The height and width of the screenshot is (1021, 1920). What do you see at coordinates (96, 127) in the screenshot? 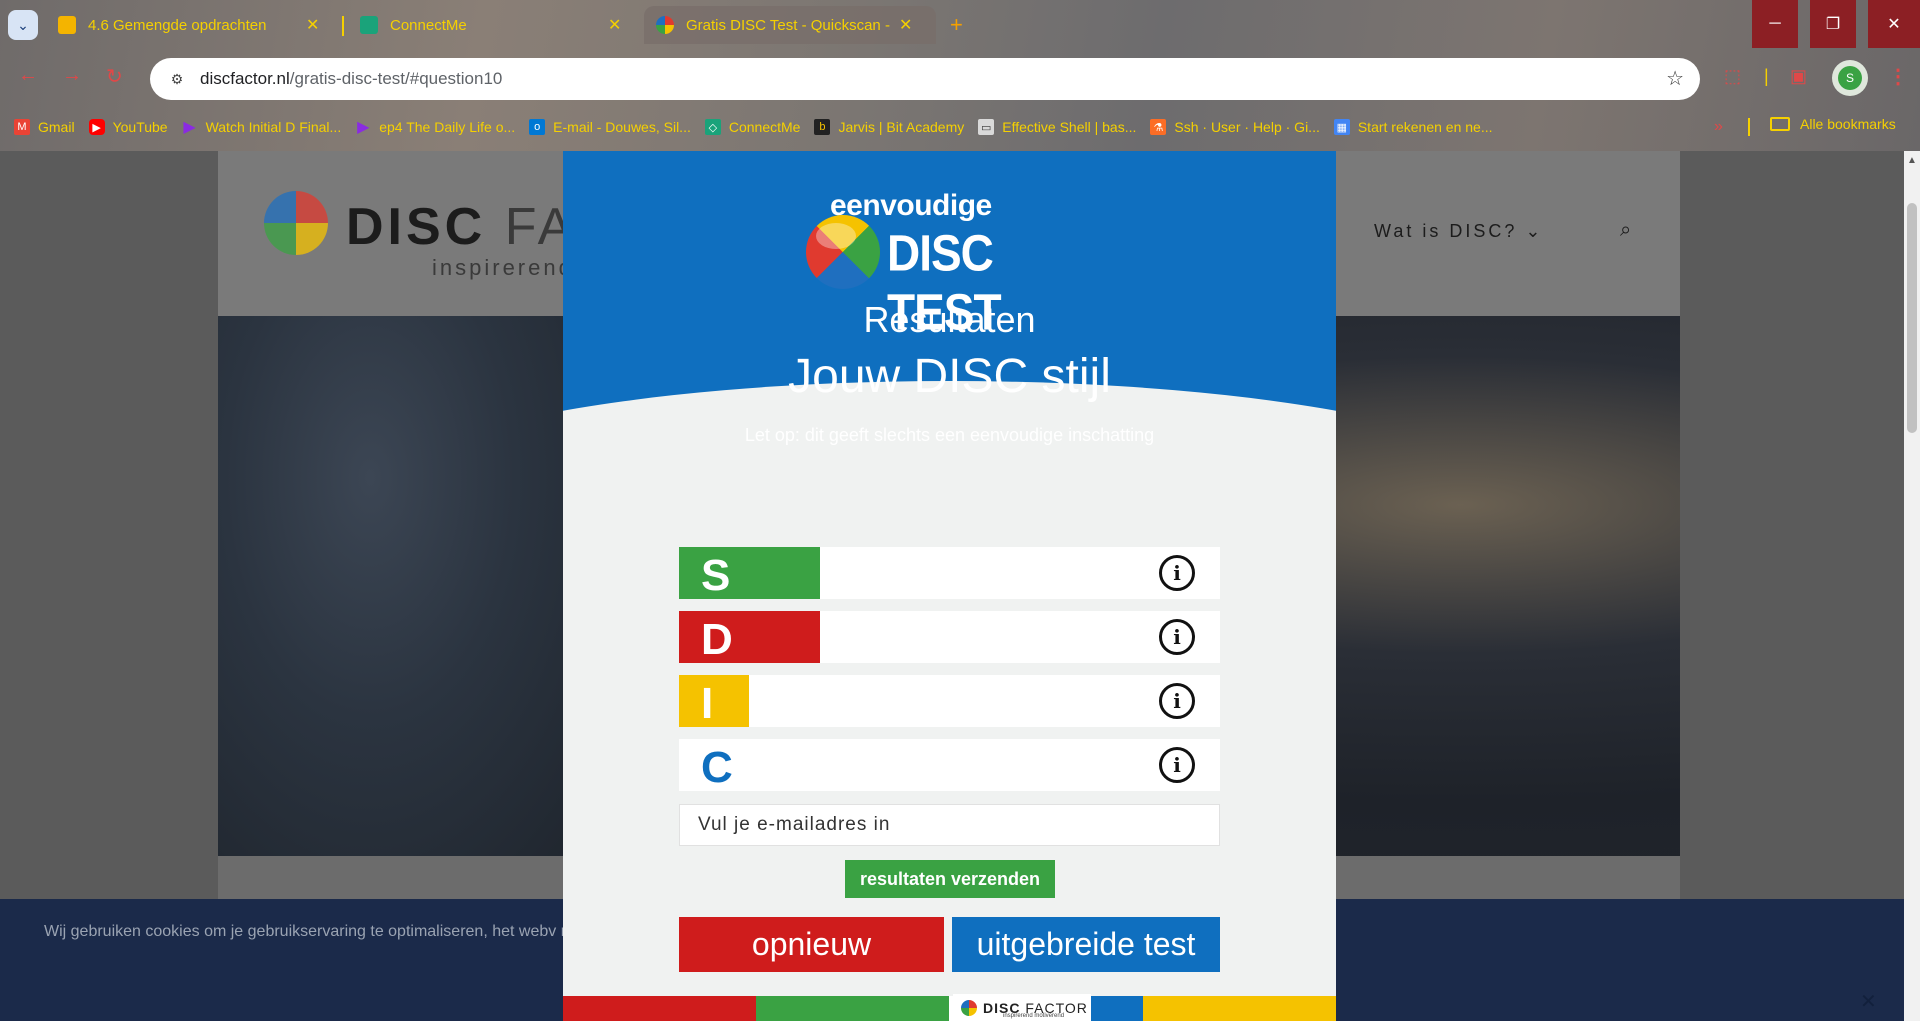
I see `youtube-icon: ▶` at bounding box center [96, 127].